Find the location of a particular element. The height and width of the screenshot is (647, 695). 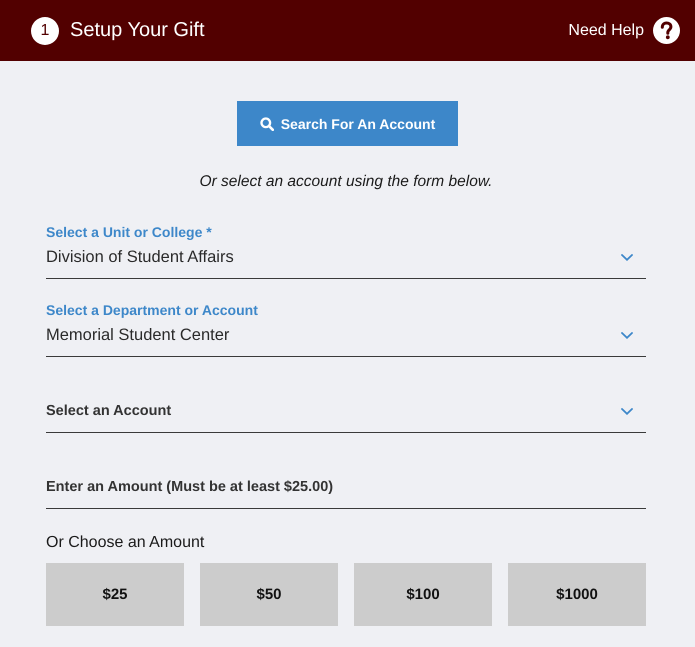

field-value: Memorial Student Center is located at coordinates (138, 335).